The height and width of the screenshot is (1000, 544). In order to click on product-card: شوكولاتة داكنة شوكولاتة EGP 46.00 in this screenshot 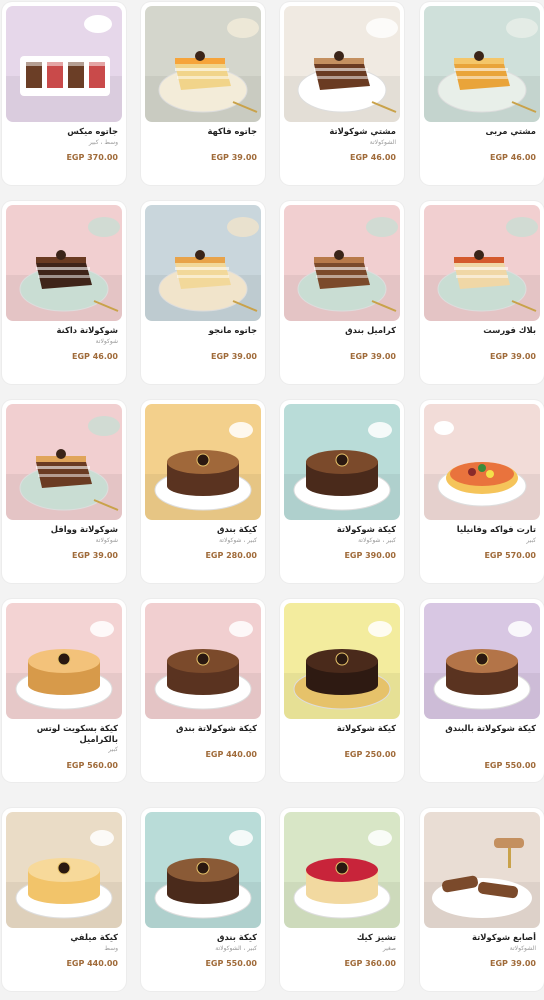, I will do `click(64, 292)`.